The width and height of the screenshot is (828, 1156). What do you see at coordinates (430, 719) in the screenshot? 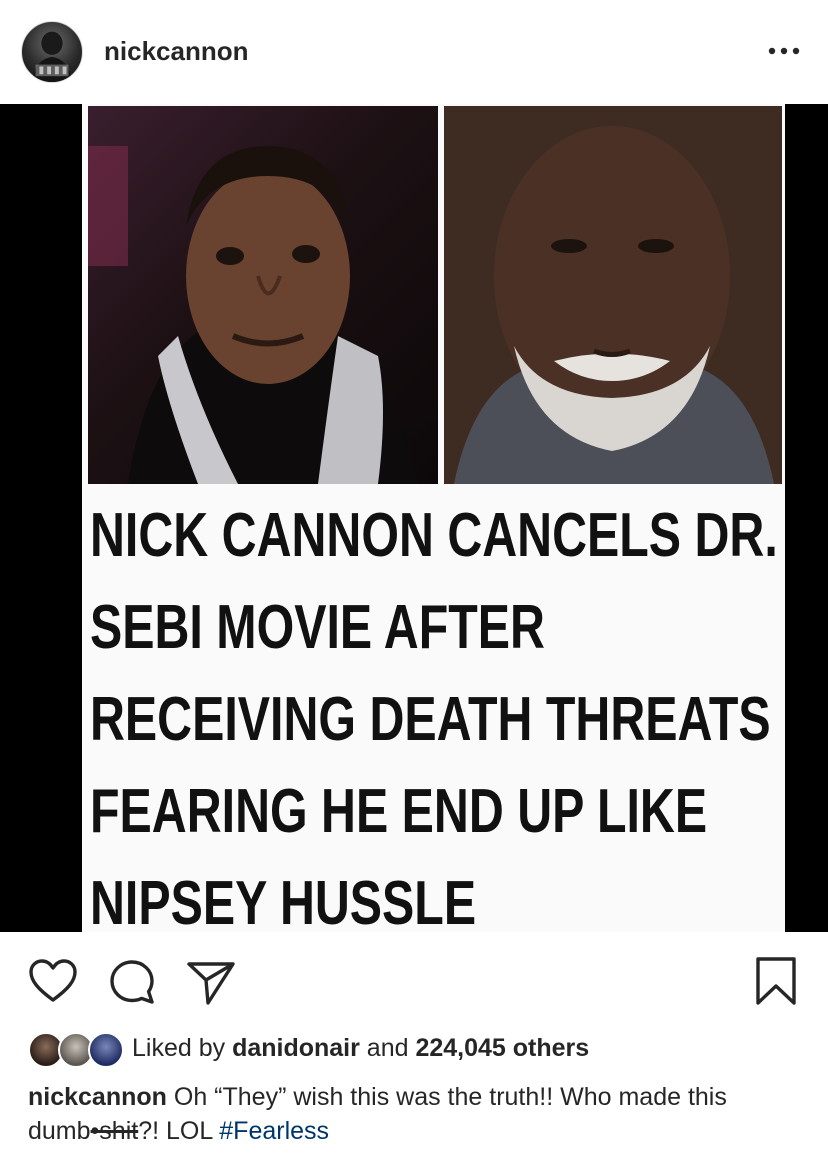
I see `headline-line: RECEIVING DEATH THREATS` at bounding box center [430, 719].